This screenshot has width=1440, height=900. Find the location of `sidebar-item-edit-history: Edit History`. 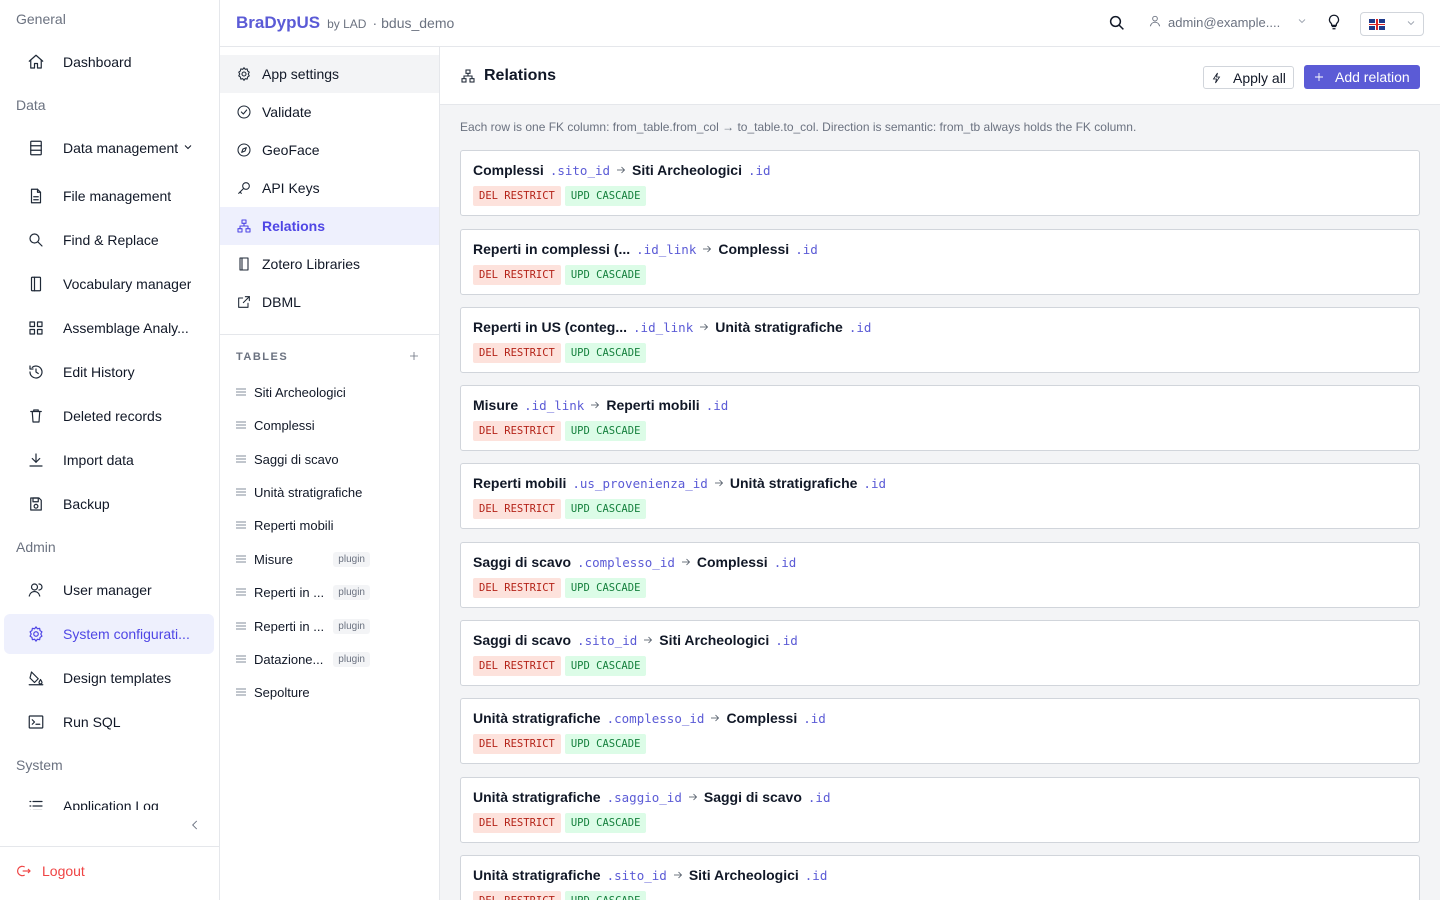

sidebar-item-edit-history: Edit History is located at coordinates (109, 372).